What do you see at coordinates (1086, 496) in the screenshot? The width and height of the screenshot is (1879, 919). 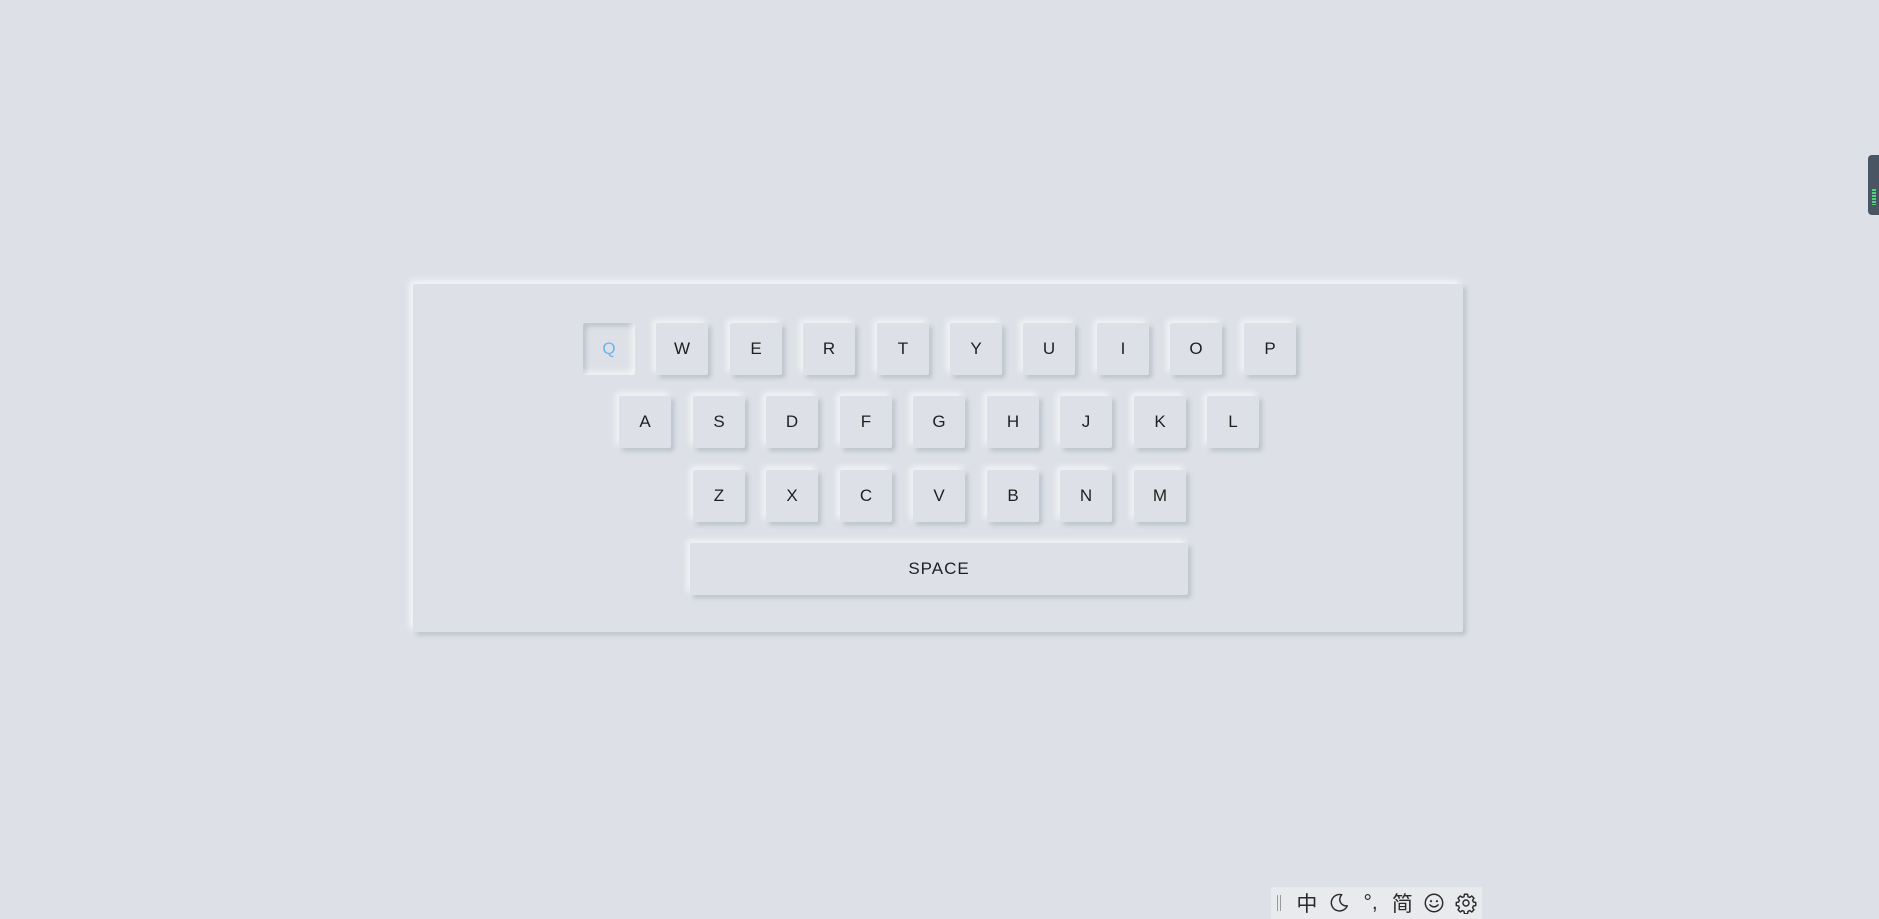 I see `key-n: N` at bounding box center [1086, 496].